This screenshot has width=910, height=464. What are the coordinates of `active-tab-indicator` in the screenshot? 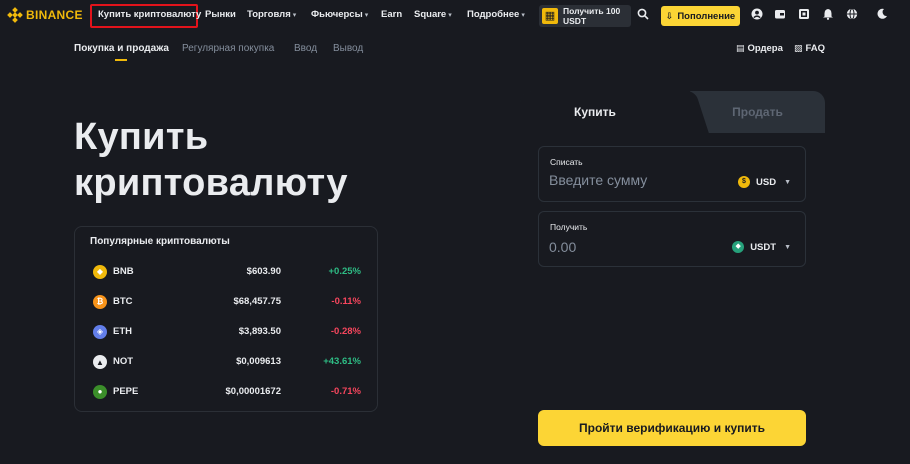 It's located at (121, 60).